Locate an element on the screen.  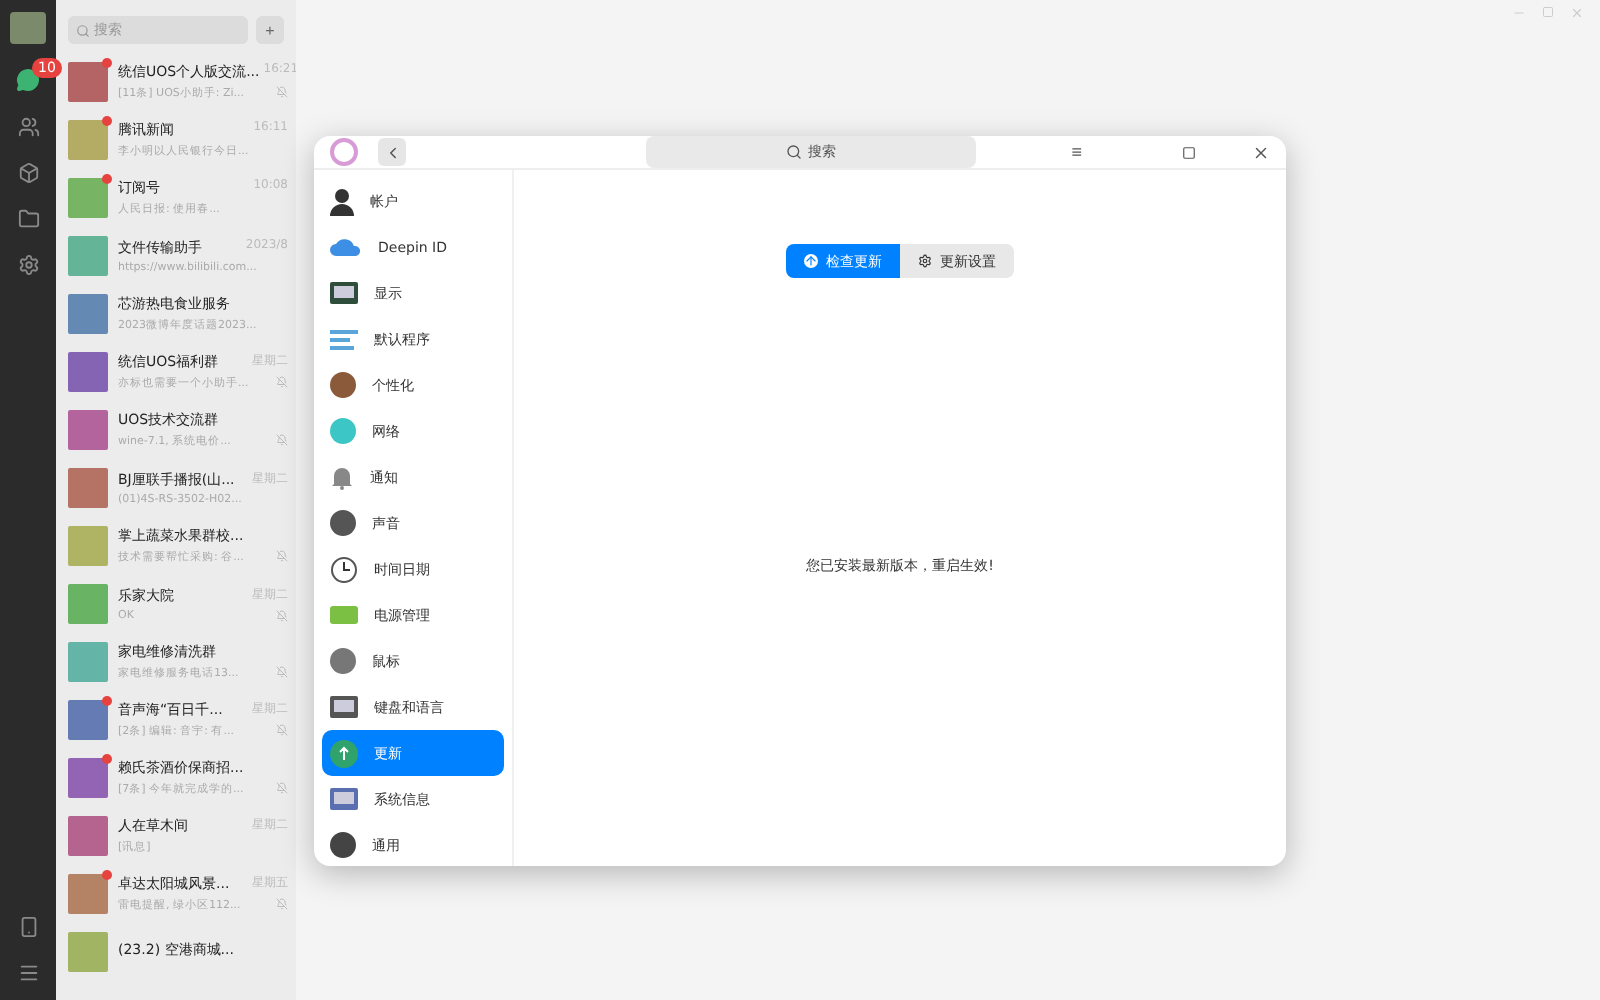
person-icon is located at coordinates (342, 201).